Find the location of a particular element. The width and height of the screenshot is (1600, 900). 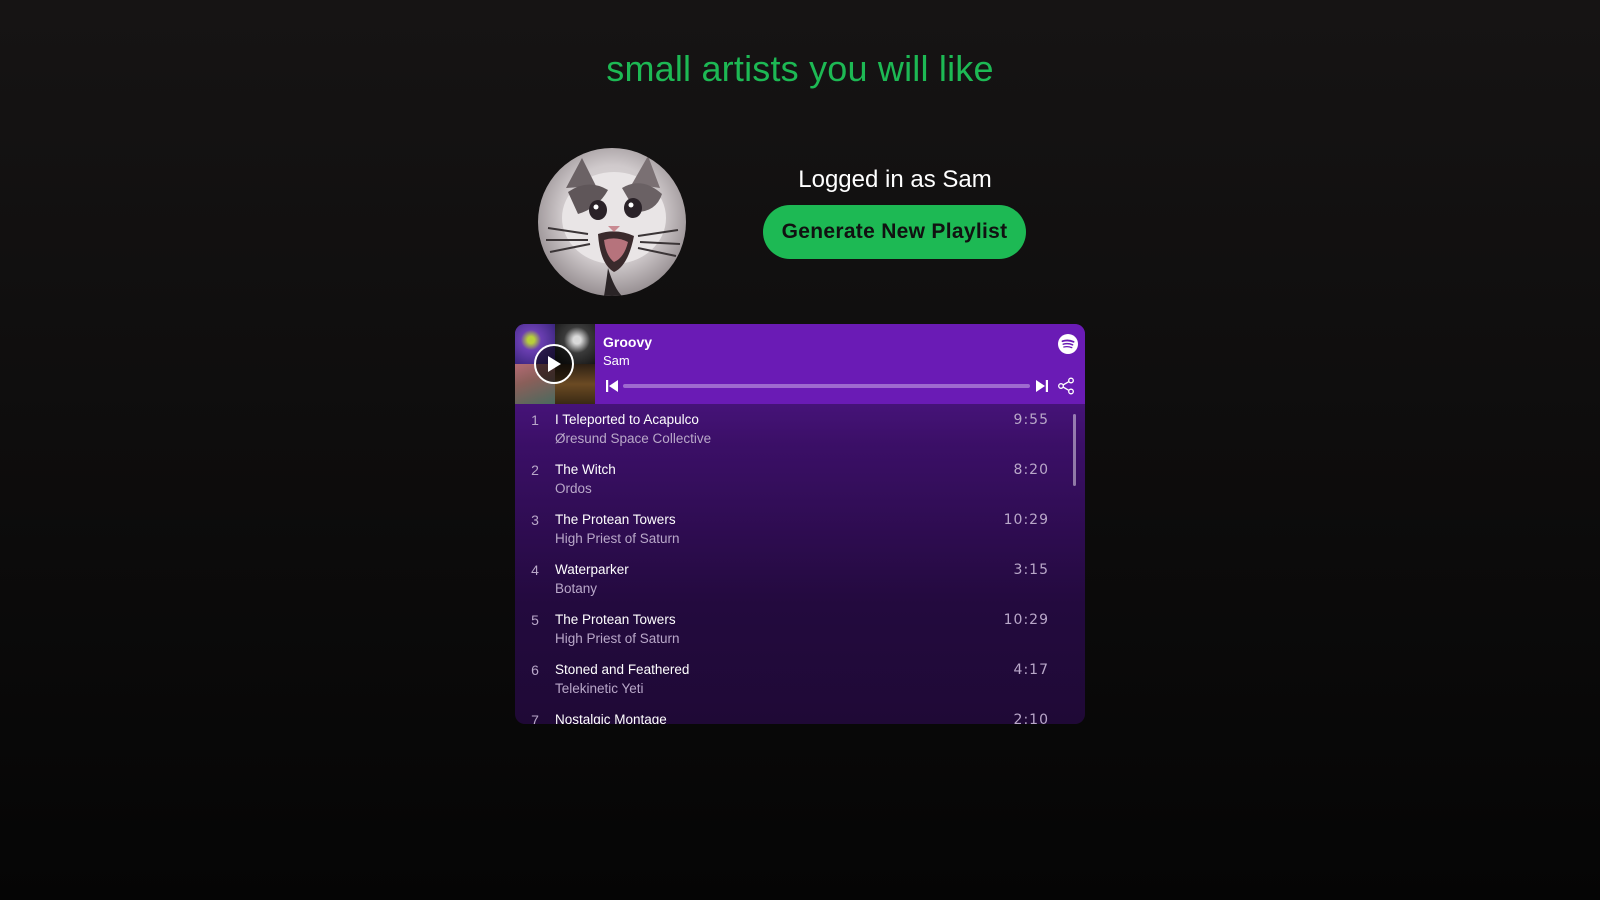

play-icon is located at coordinates (554, 364).